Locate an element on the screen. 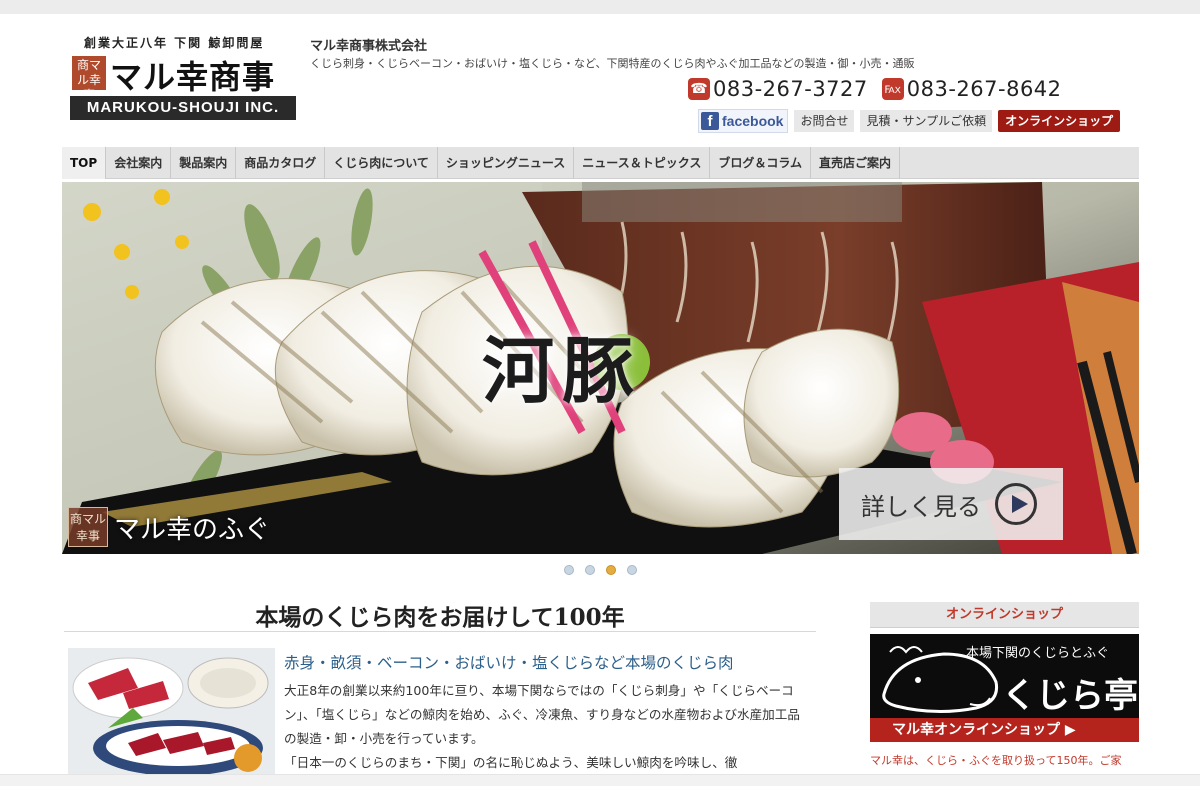 Image resolution: width=1200 pixels, height=786 pixels. logo-seal: 商マル幸事 is located at coordinates (89, 79).